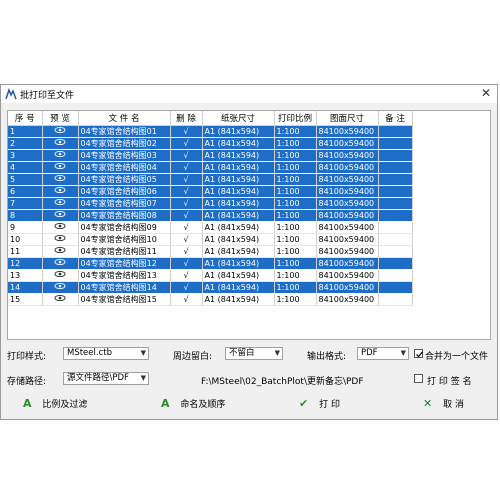  Describe the element at coordinates (124, 179) in the screenshot. I see `row-filename: 04专家馆舍结构图05` at that location.